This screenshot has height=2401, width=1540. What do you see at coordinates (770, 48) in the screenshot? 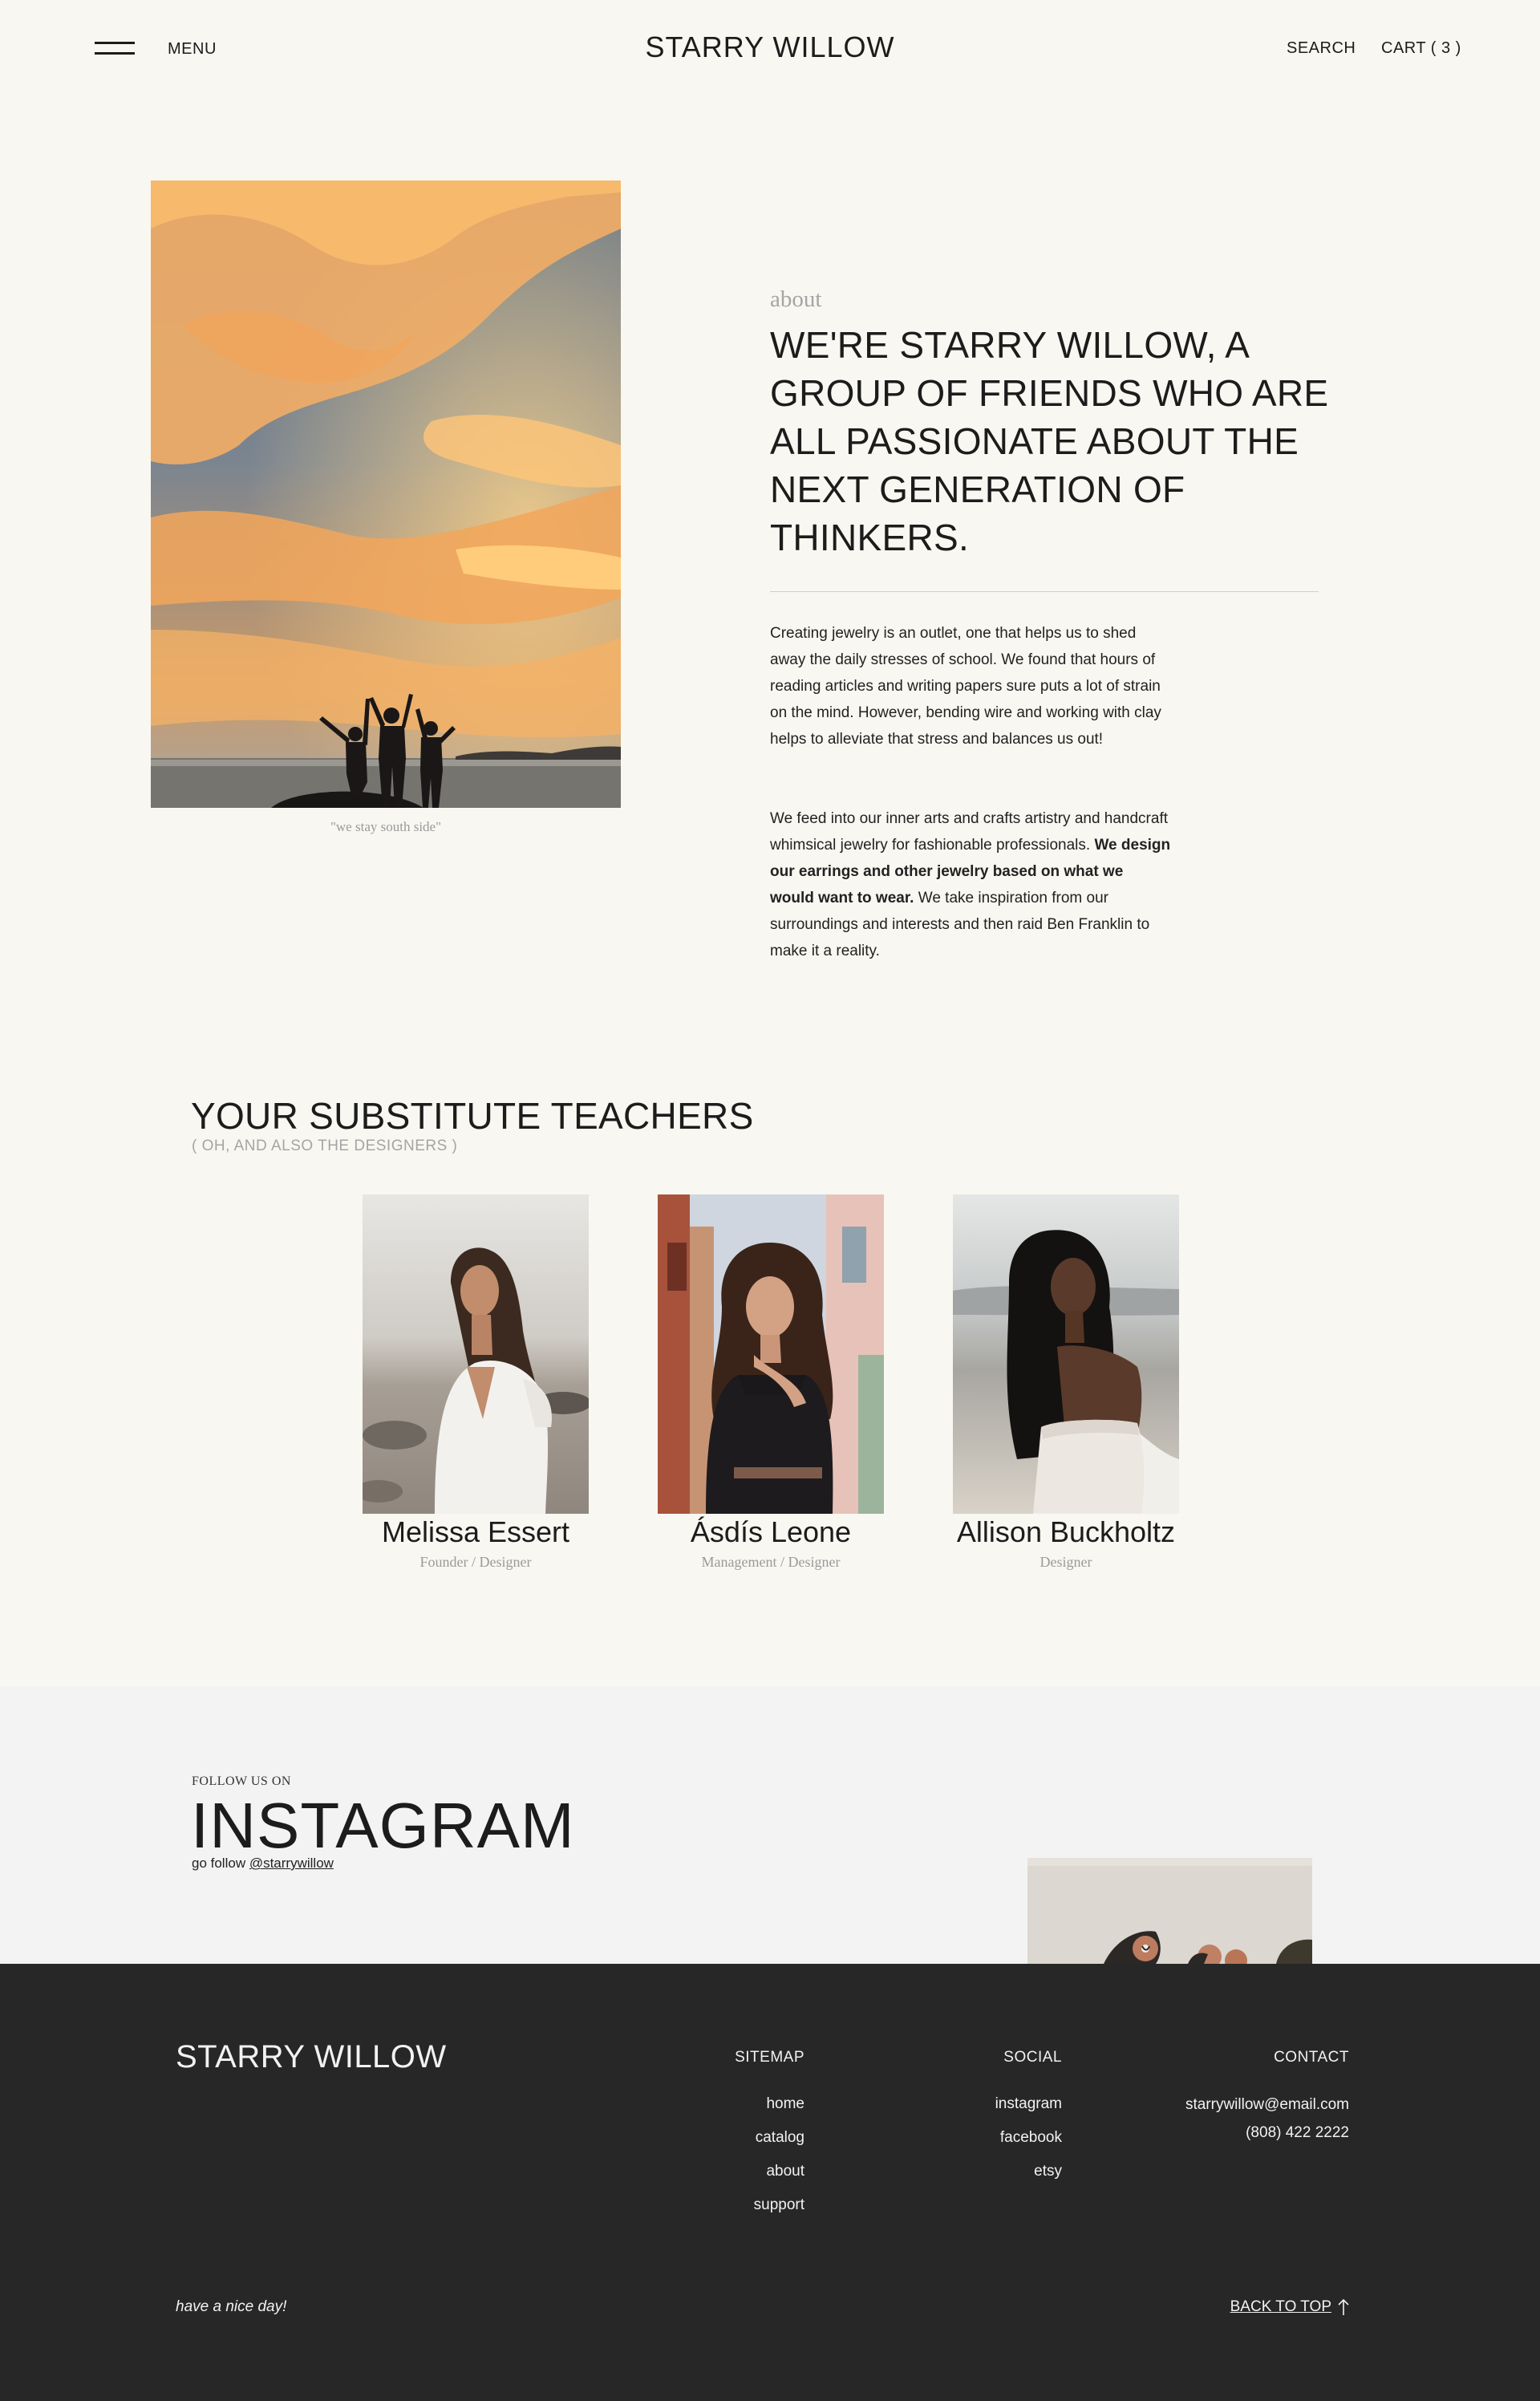
I see `site-header: MENU STARRY WILLOW SEARCH CART ( 3 )` at bounding box center [770, 48].